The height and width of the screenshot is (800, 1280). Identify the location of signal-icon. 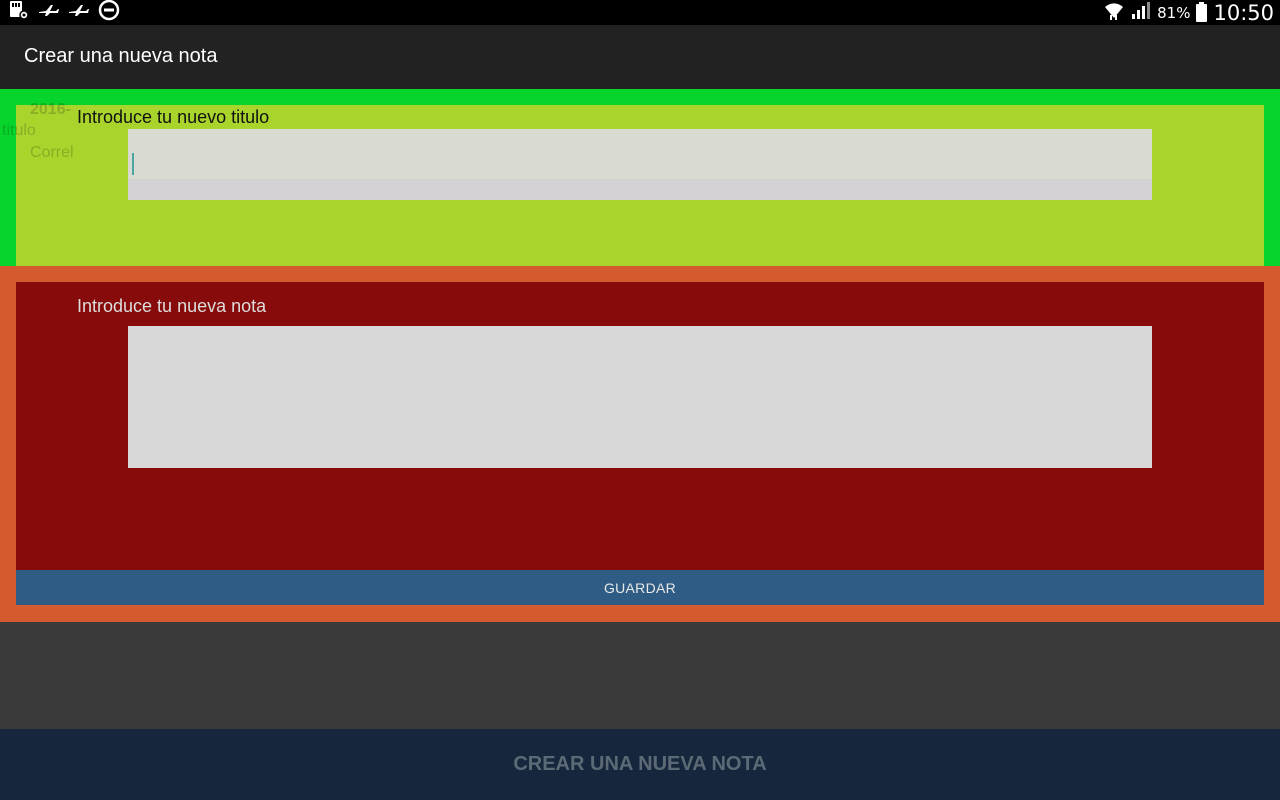
(1141, 12).